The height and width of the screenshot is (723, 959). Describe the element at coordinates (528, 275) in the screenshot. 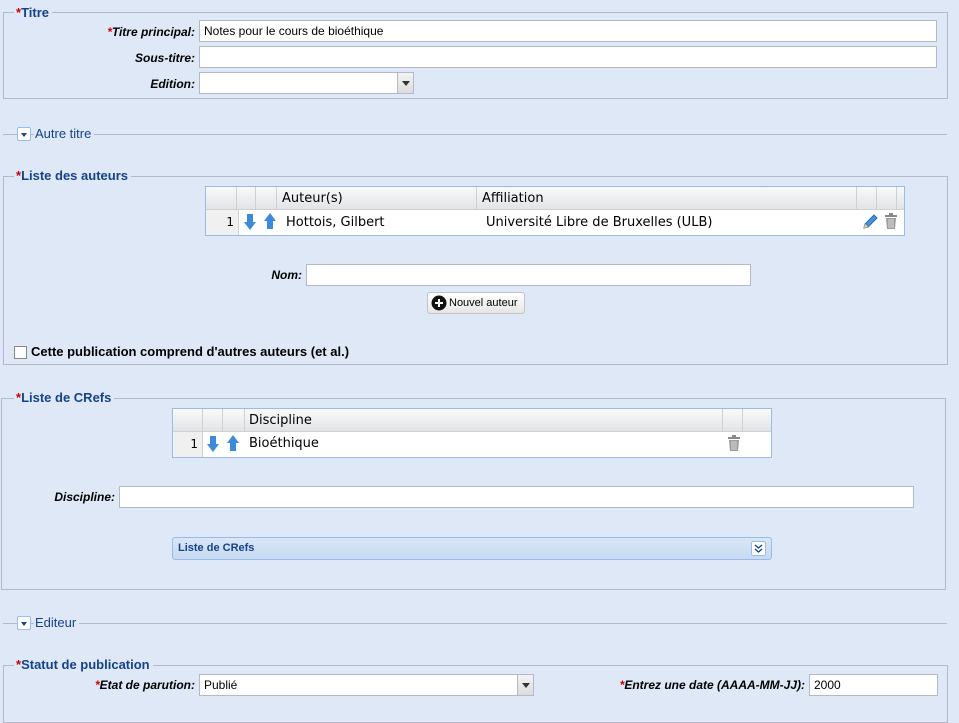

I see `nom-input` at that location.